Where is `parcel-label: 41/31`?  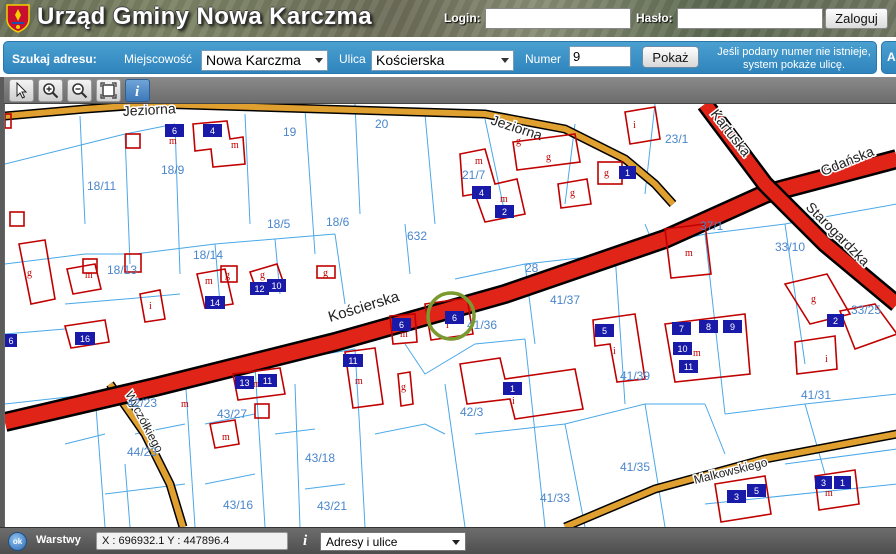
parcel-label: 41/31 is located at coordinates (816, 395).